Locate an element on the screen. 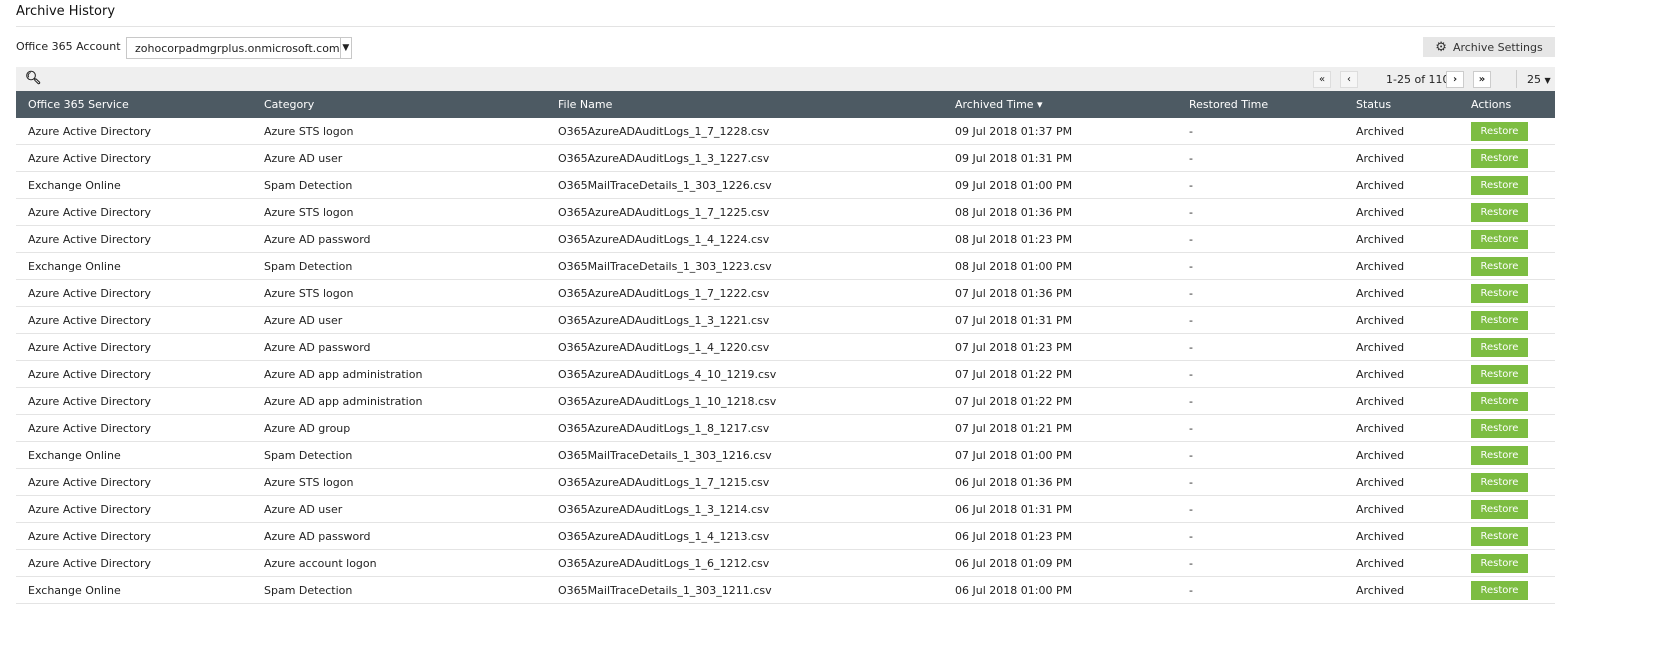 The width and height of the screenshot is (1675, 651). column-header: Status is located at coordinates (1413, 104).